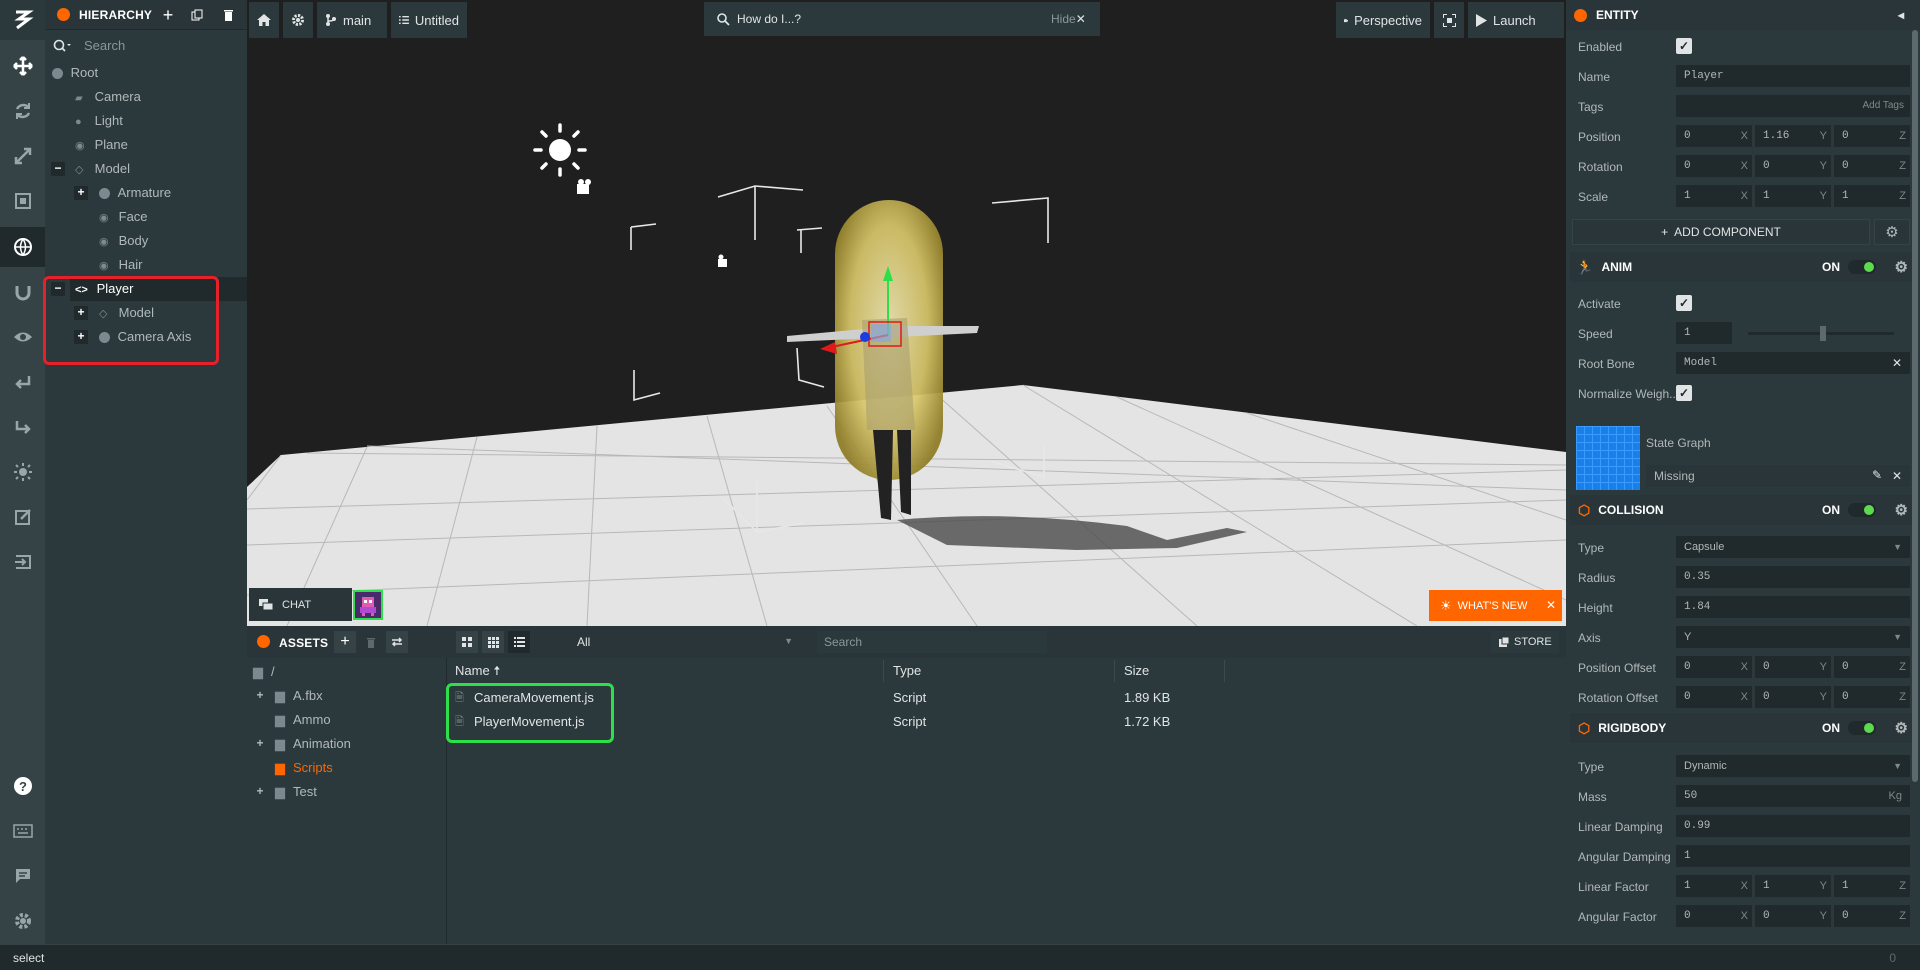 This screenshot has height=970, width=1920. I want to click on translate-icon, so click(22, 66).